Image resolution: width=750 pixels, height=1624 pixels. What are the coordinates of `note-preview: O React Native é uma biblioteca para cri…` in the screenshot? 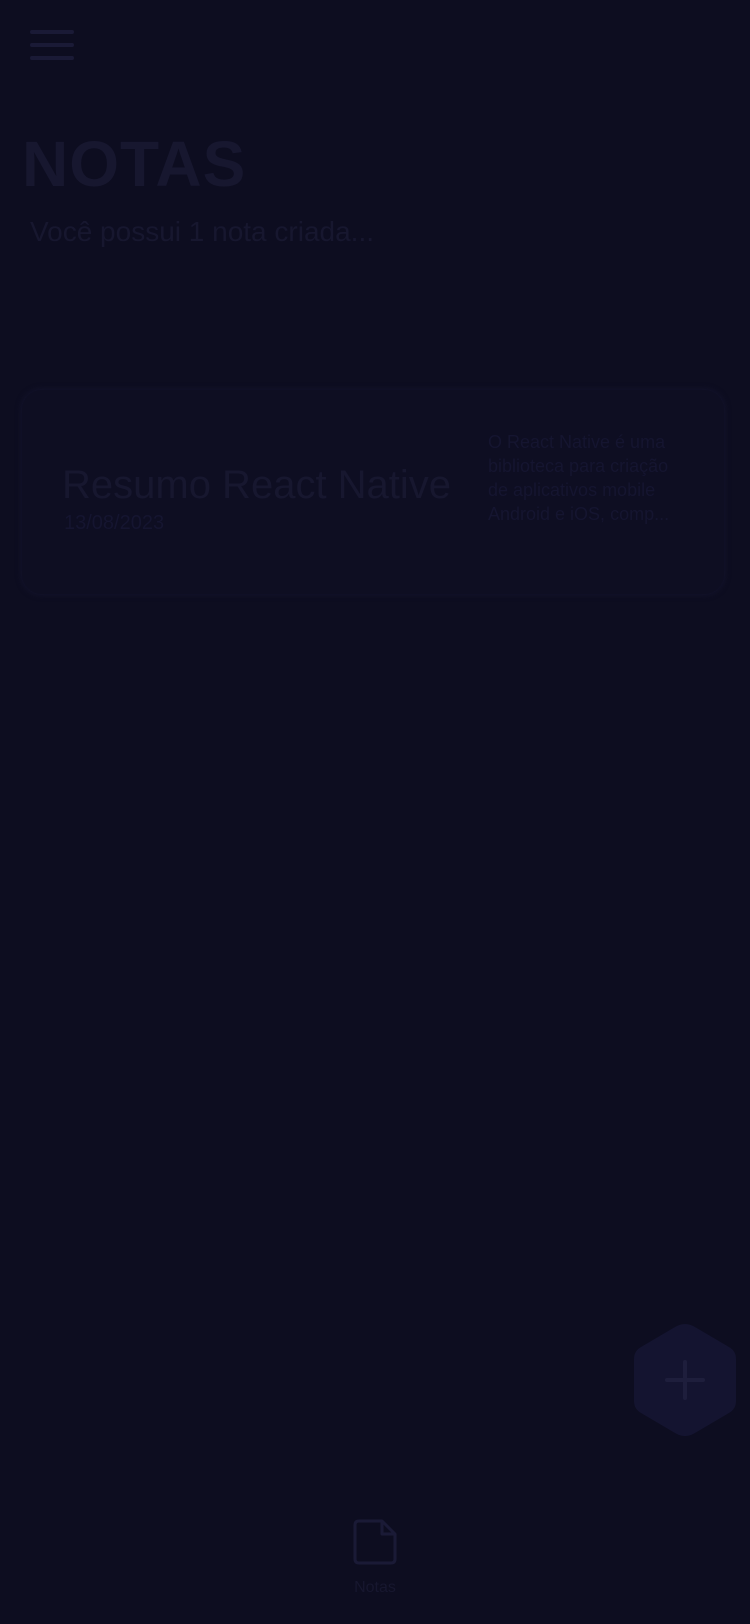 It's located at (579, 478).